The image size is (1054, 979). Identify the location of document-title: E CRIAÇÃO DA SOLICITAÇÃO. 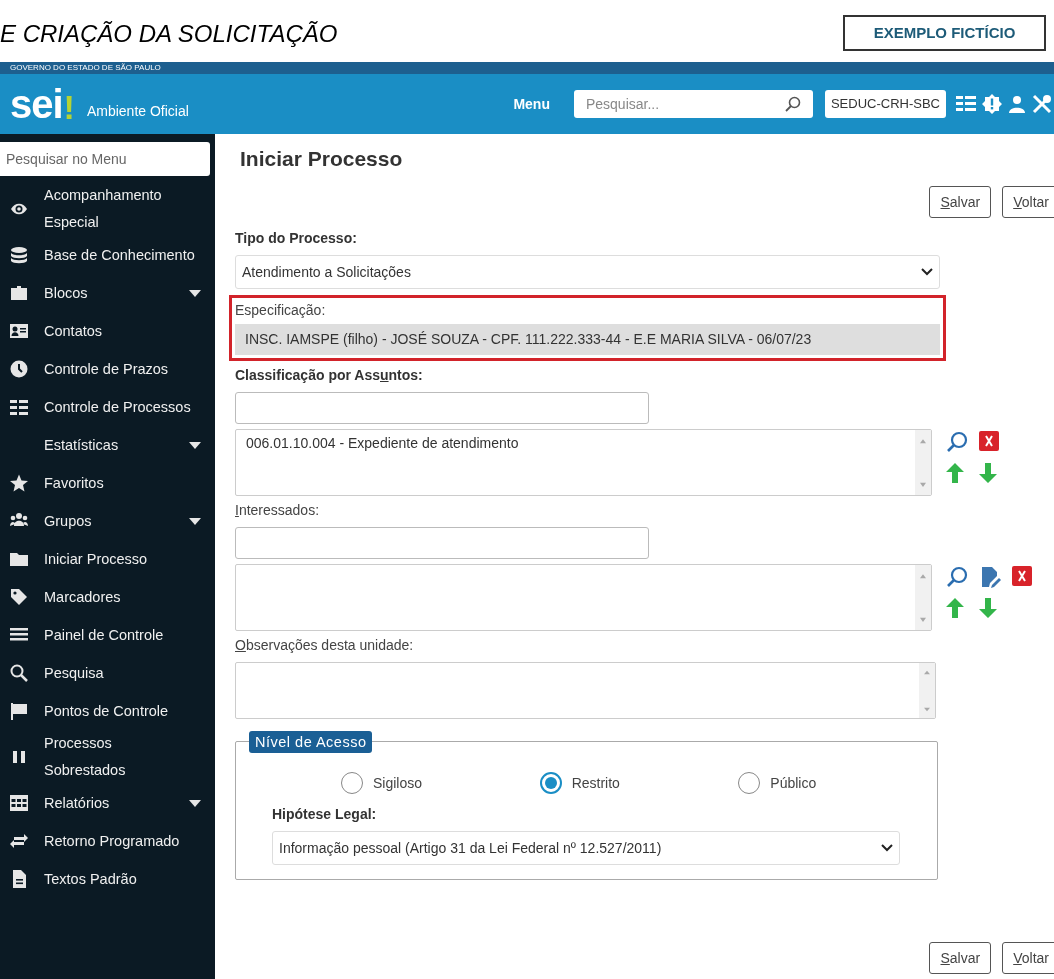
(169, 34).